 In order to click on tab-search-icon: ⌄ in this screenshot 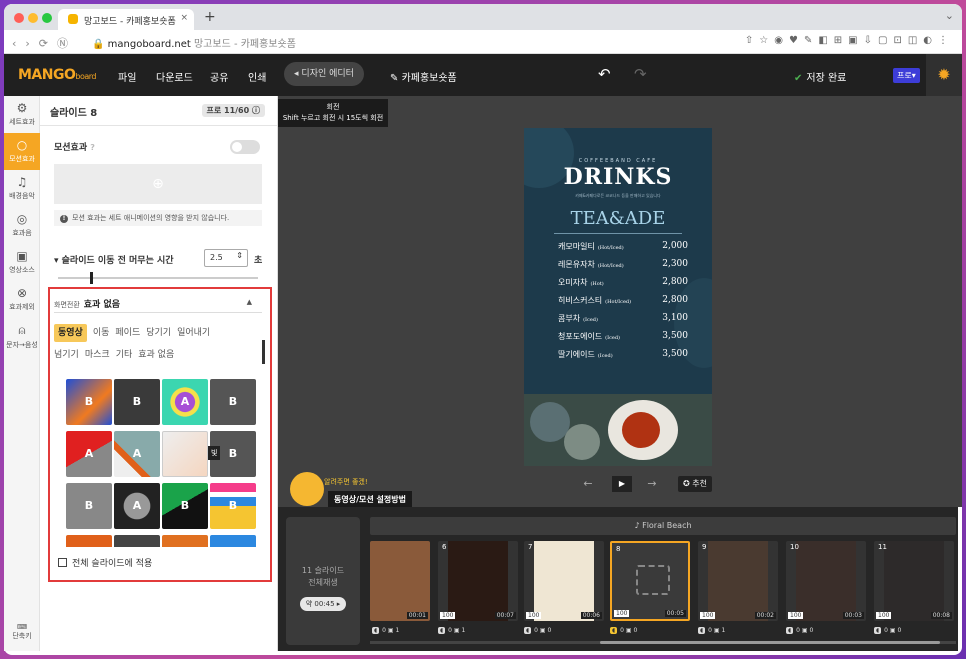, I will do `click(949, 15)`.